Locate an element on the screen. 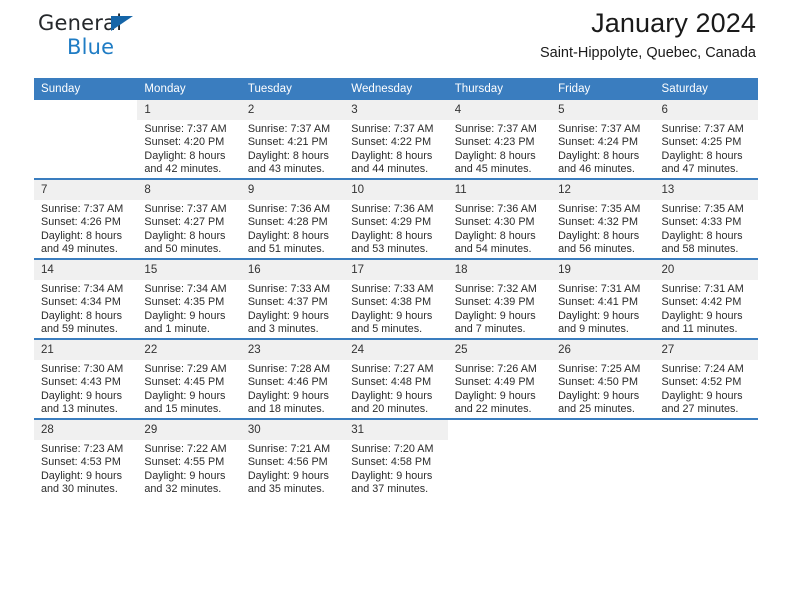  info-line-daylight2: and 43 minutes. is located at coordinates (286, 169).